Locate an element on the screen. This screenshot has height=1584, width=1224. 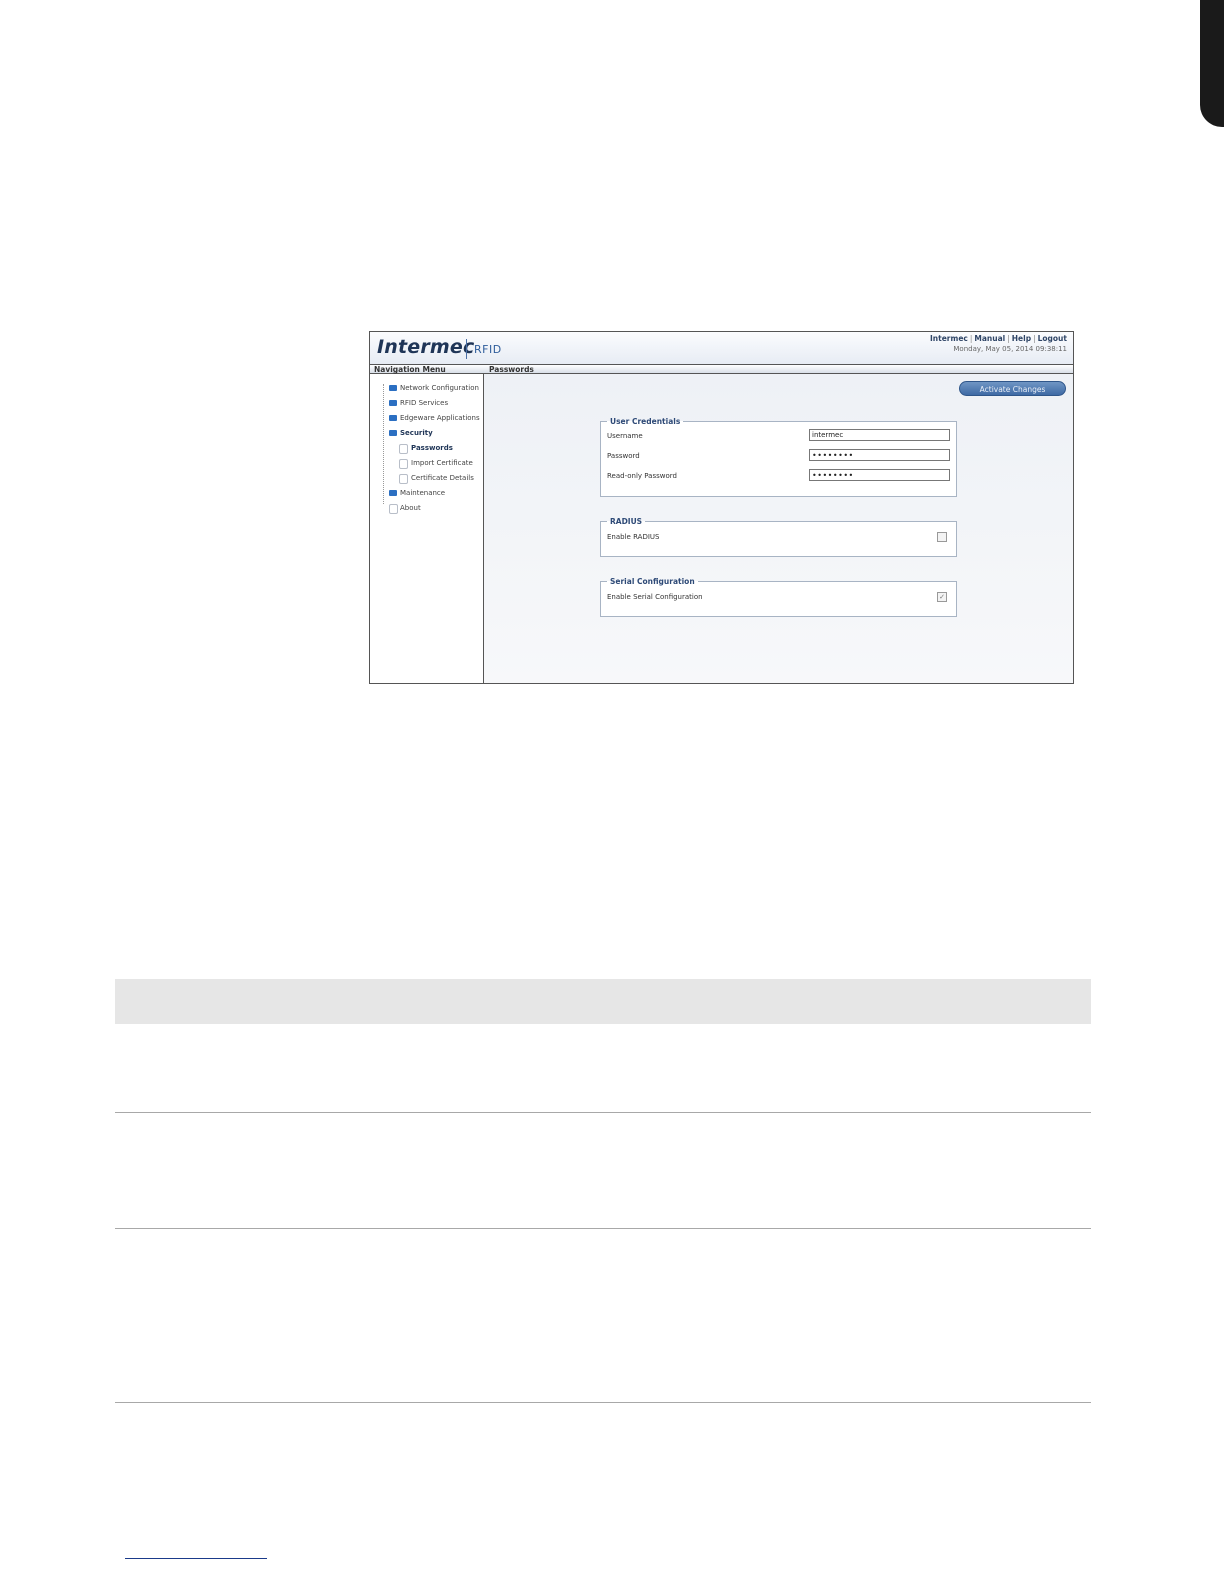
nav-item-security: Security is located at coordinates (426, 434).